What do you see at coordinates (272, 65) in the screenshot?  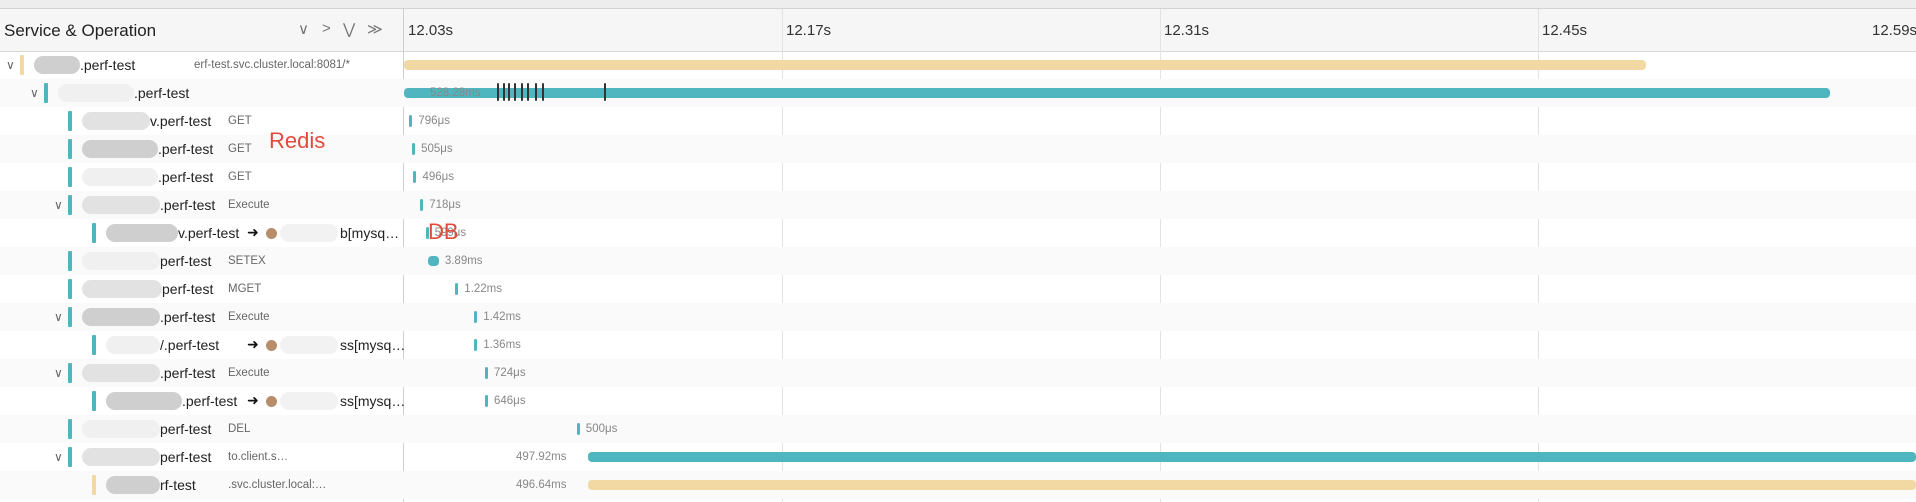 I see `operation-name: erf-test.svc.cluster.local:8081/*` at bounding box center [272, 65].